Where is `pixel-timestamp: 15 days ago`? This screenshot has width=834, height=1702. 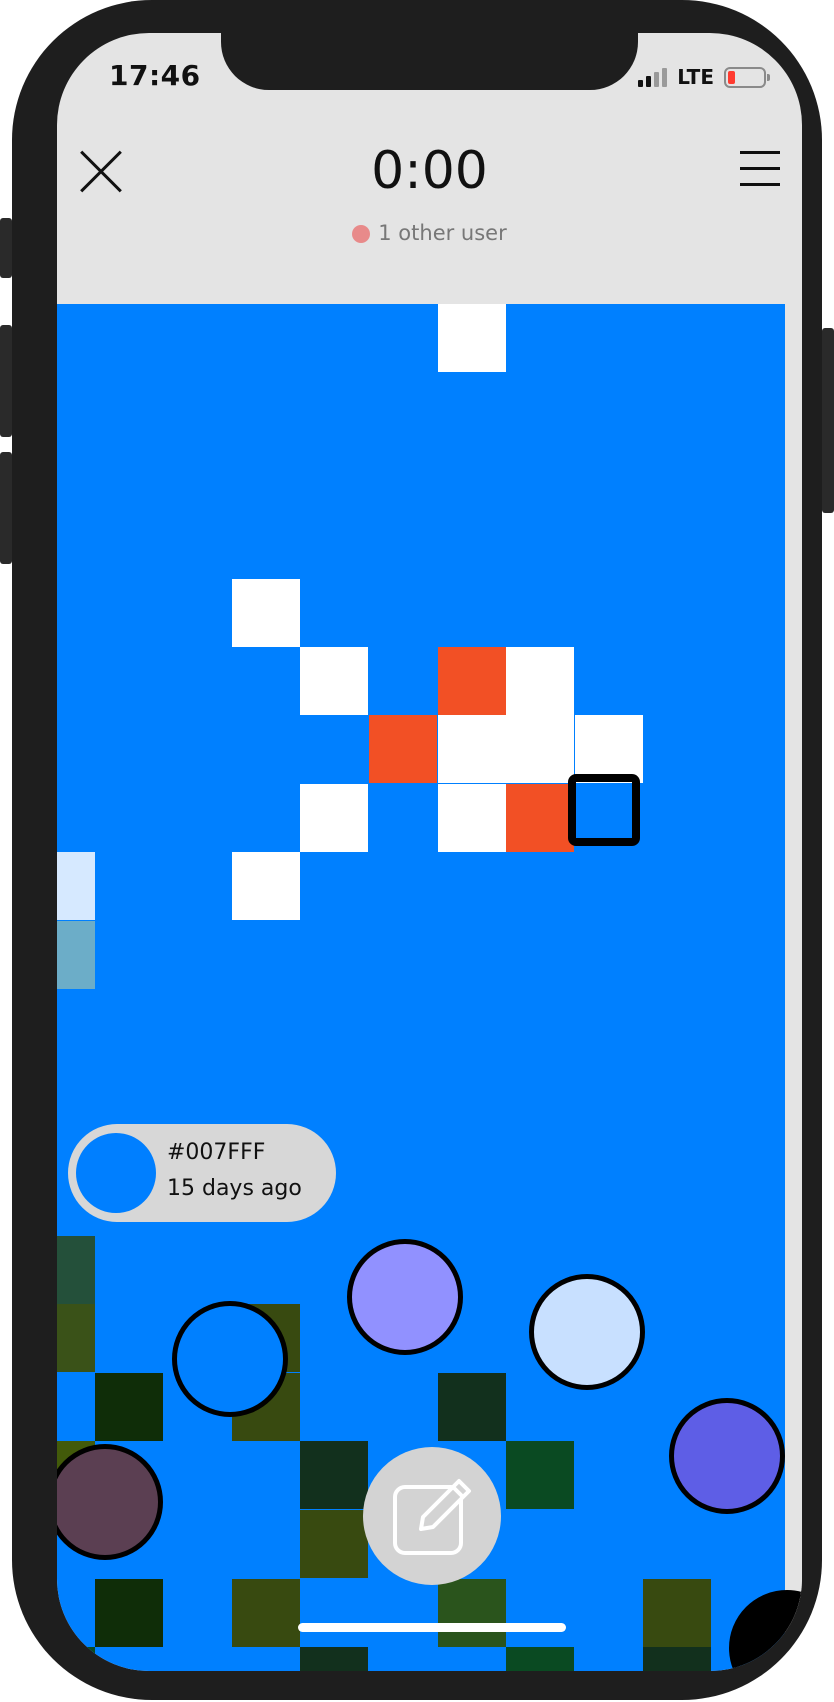 pixel-timestamp: 15 days ago is located at coordinates (234, 1188).